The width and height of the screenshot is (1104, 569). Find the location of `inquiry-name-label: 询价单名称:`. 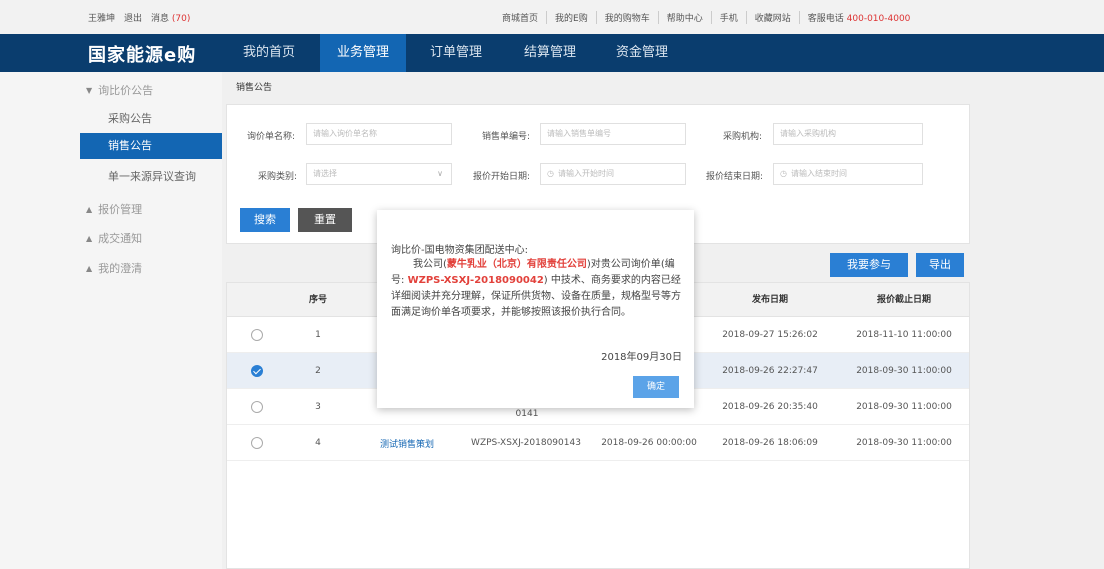

inquiry-name-label: 询价单名称: is located at coordinates (271, 137).